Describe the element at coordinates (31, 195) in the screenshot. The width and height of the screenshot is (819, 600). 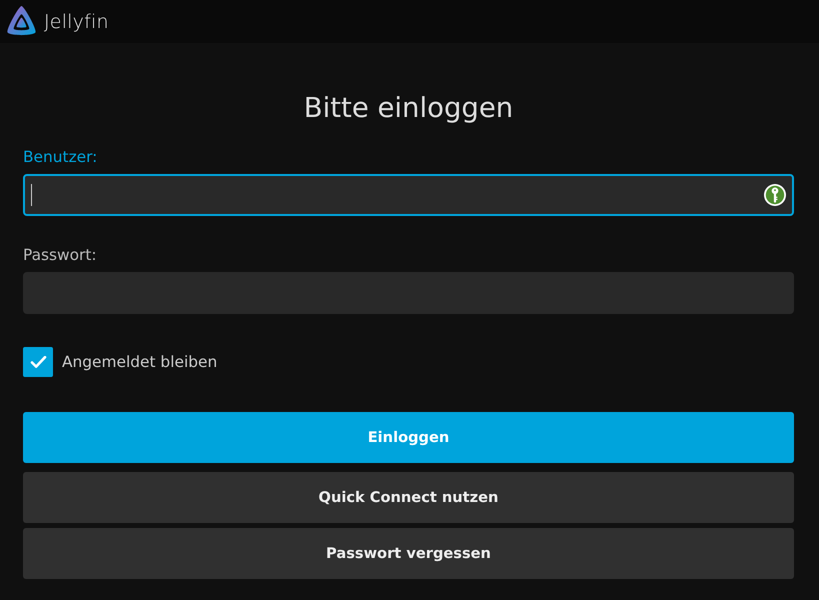
I see `text-cursor-icon` at that location.